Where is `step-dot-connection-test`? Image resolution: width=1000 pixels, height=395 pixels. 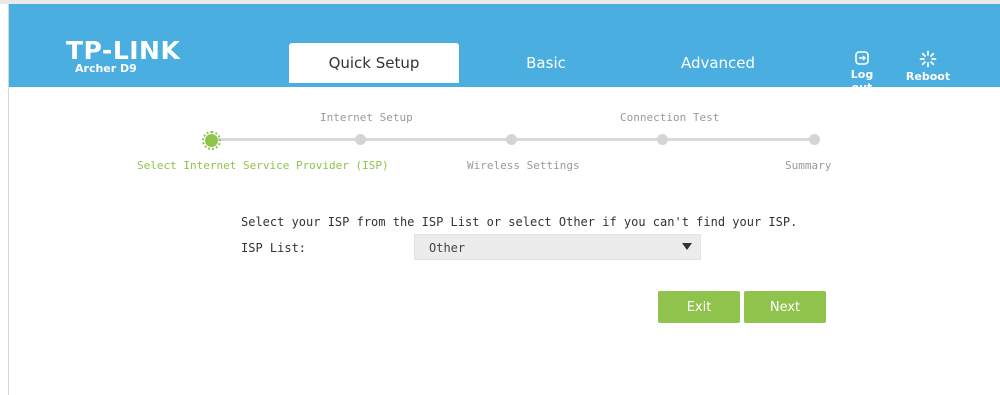
step-dot-connection-test is located at coordinates (662, 139).